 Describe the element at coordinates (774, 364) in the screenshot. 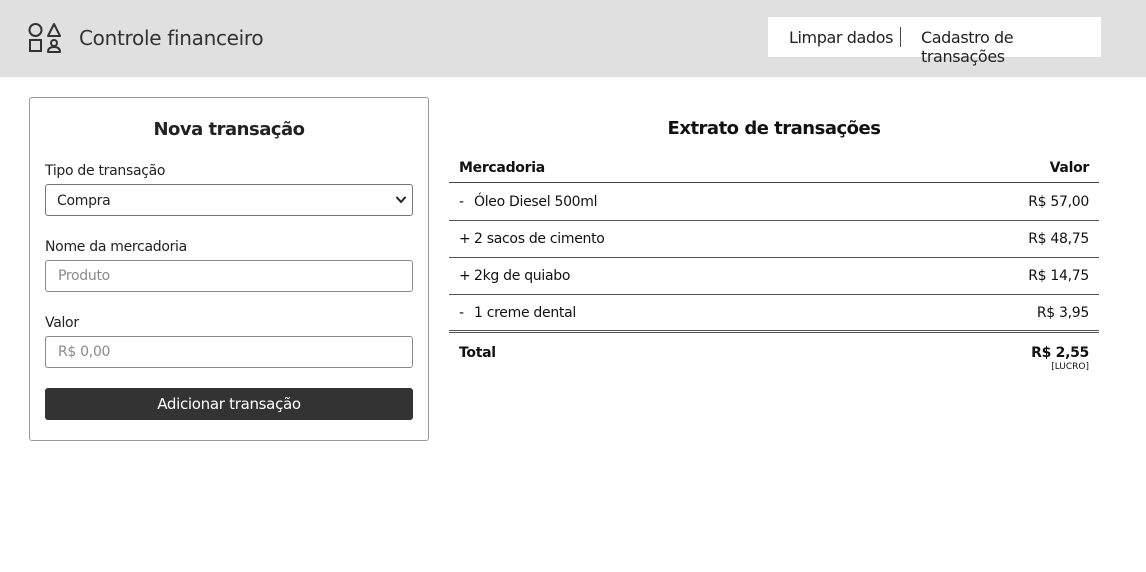

I see `total-row: Total R$ 2,55 [LUCRO]` at that location.